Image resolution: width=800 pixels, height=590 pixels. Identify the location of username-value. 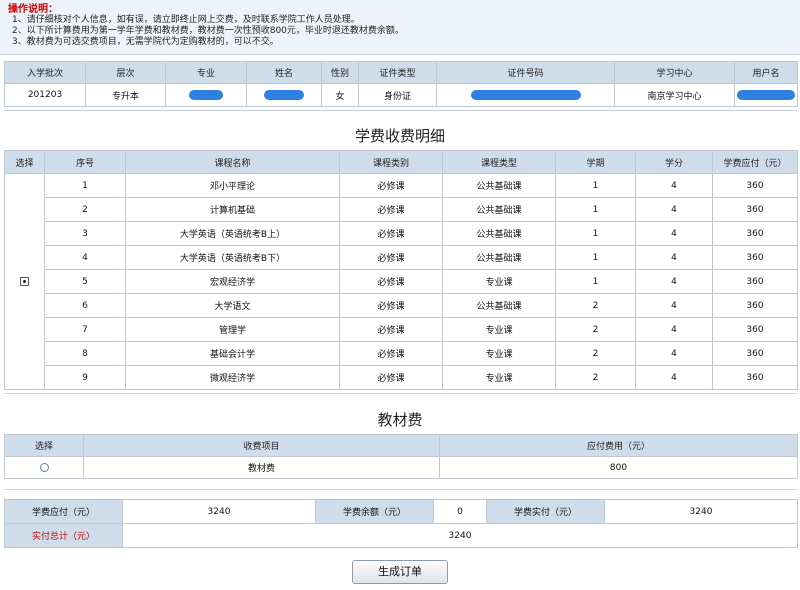
(766, 95).